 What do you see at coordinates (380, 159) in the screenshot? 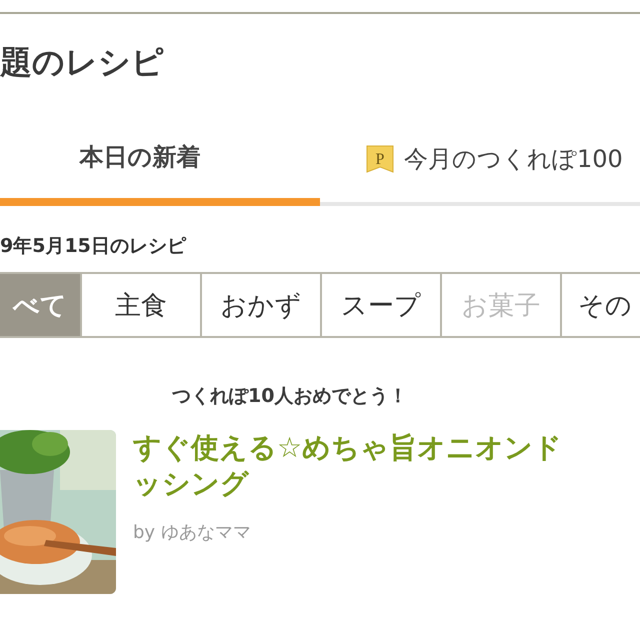
I see `bookmark-badge-icon: P` at bounding box center [380, 159].